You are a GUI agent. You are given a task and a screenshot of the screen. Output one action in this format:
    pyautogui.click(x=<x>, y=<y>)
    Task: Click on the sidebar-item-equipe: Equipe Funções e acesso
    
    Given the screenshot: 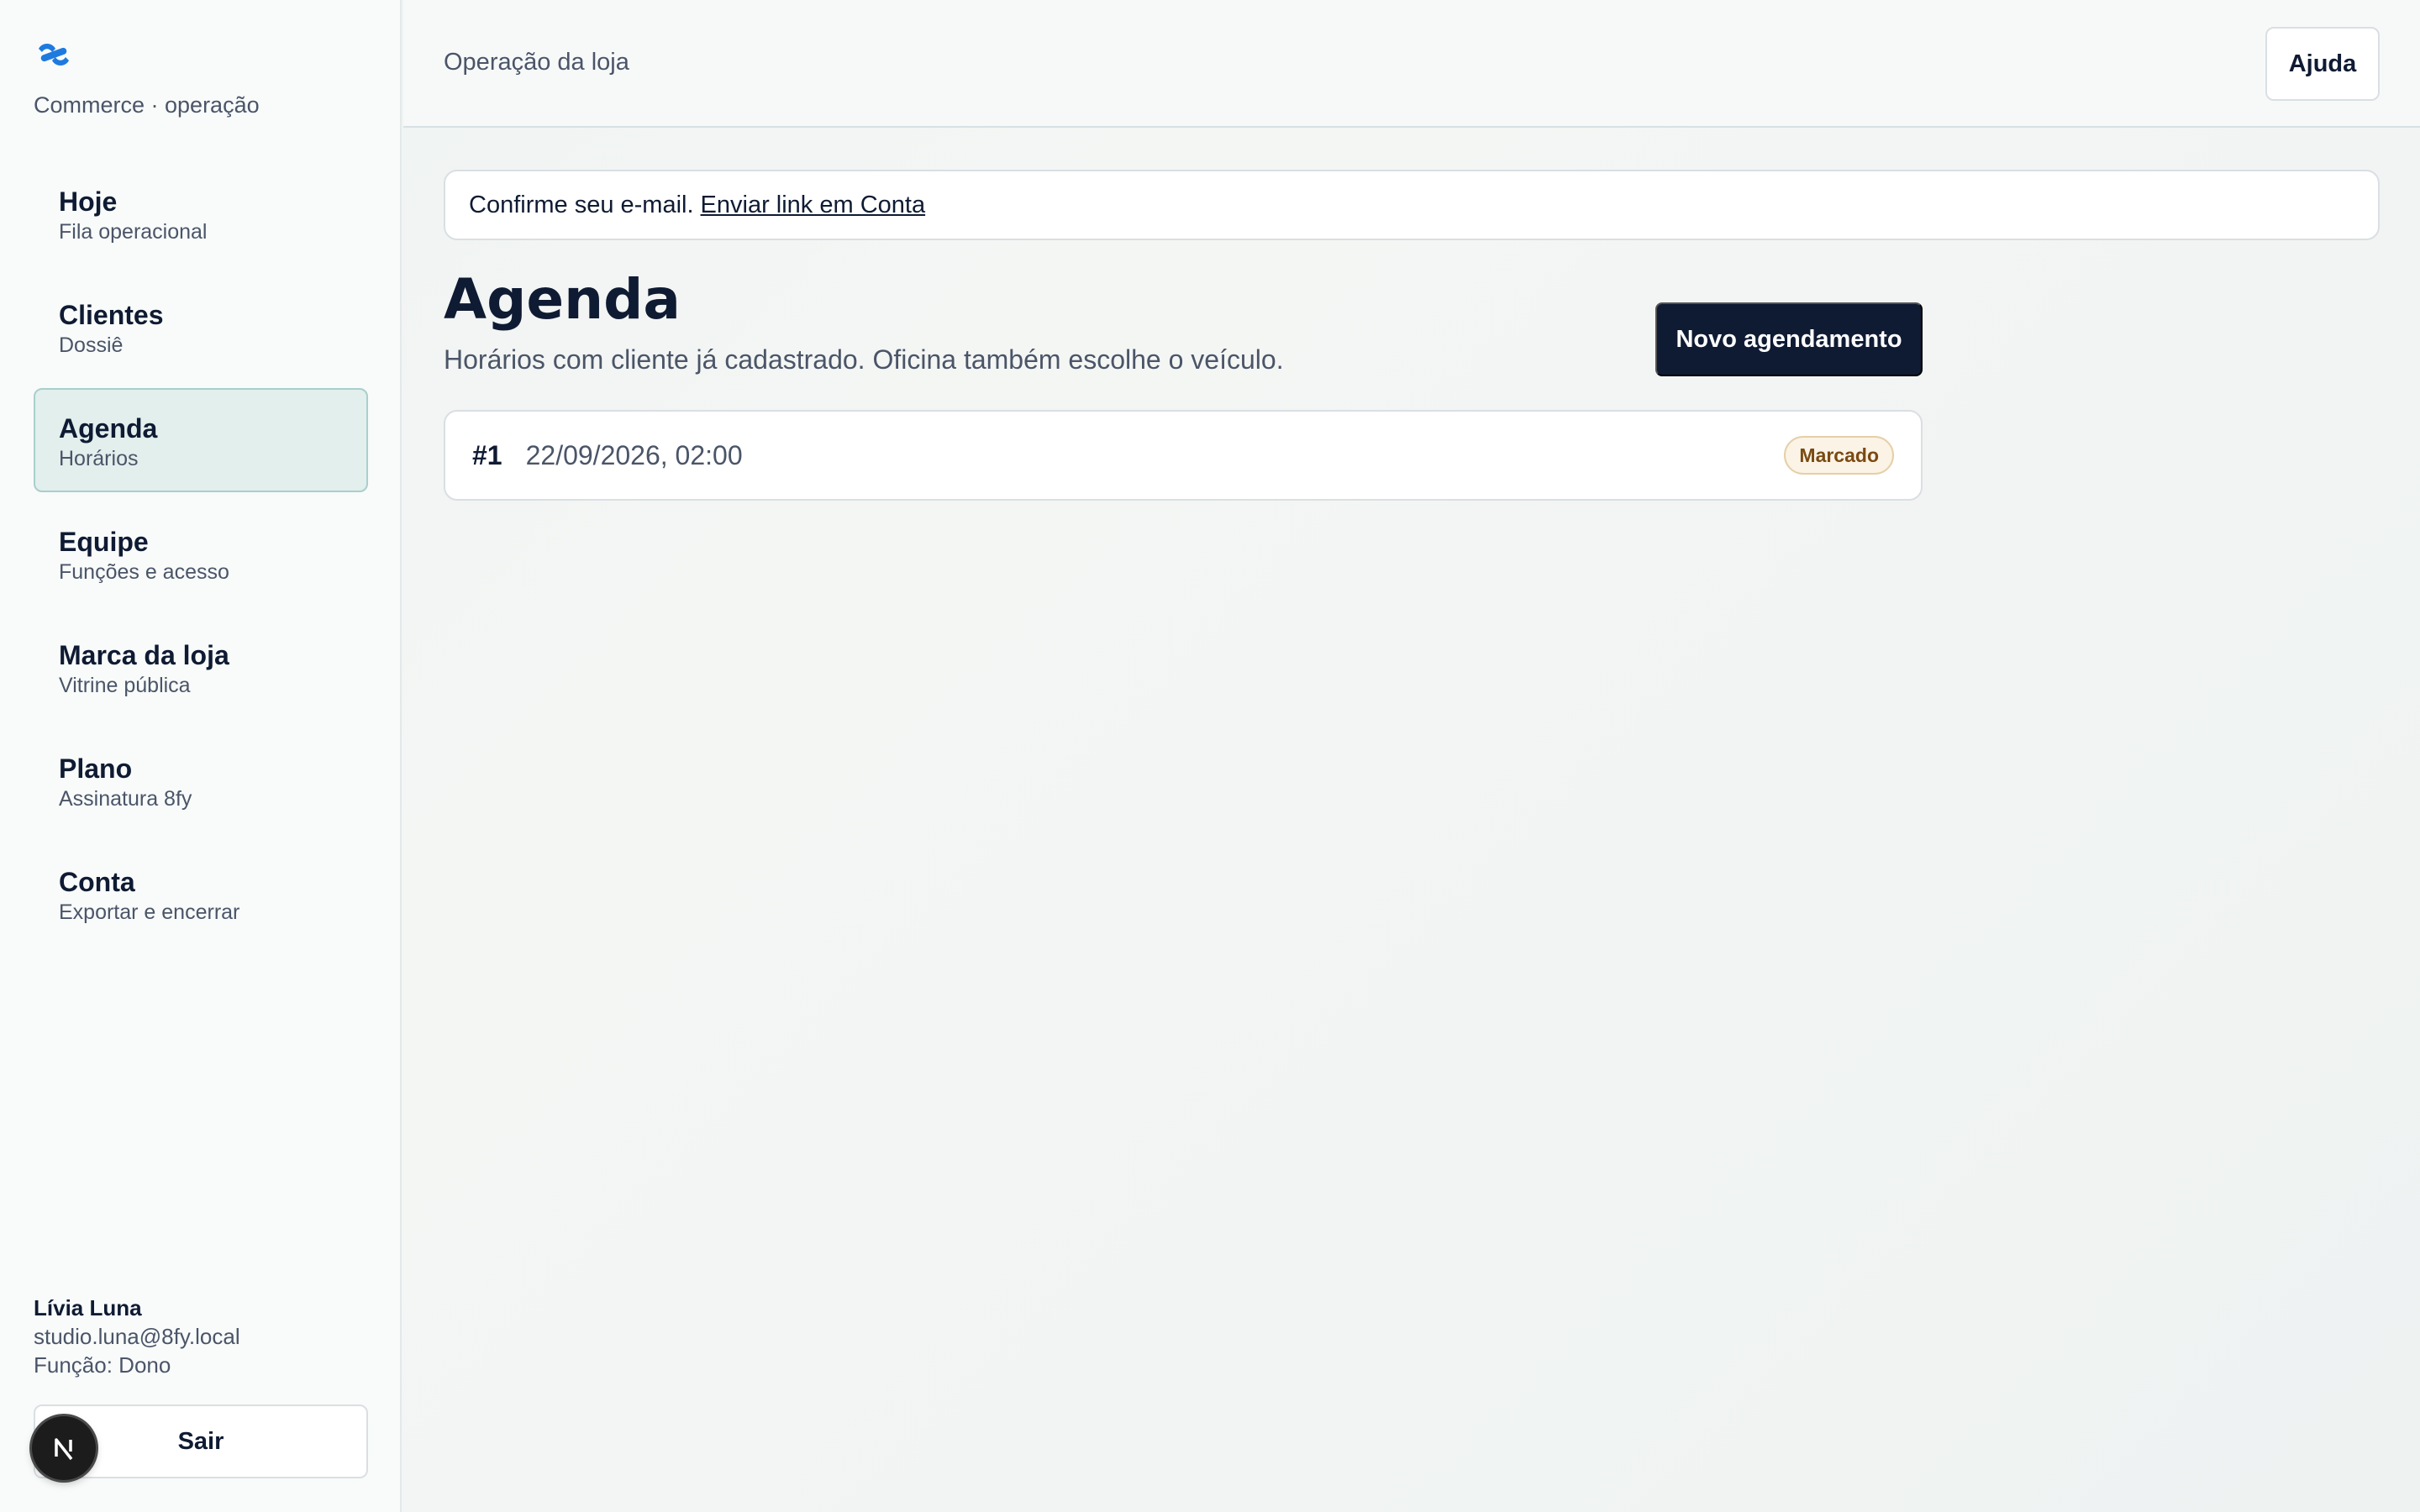 What is the action you would take?
    pyautogui.click(x=201, y=553)
    